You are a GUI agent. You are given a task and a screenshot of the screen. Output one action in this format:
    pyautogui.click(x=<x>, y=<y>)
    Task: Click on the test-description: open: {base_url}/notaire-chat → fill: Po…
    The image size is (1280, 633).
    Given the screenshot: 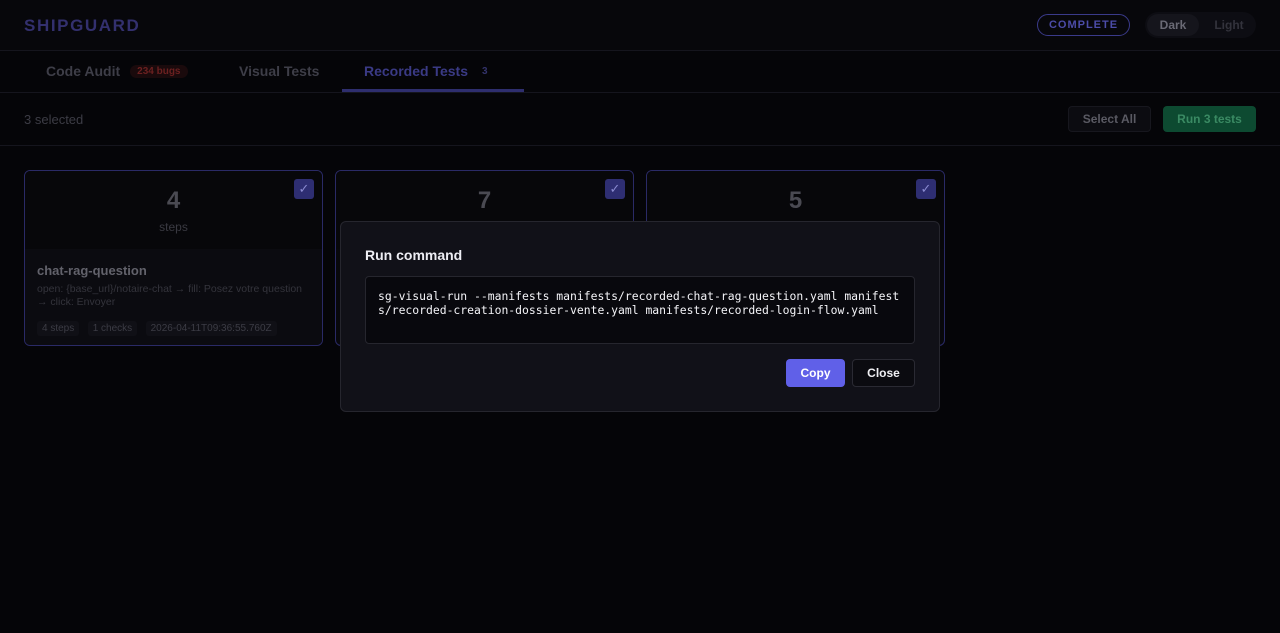 What is the action you would take?
    pyautogui.click(x=169, y=295)
    